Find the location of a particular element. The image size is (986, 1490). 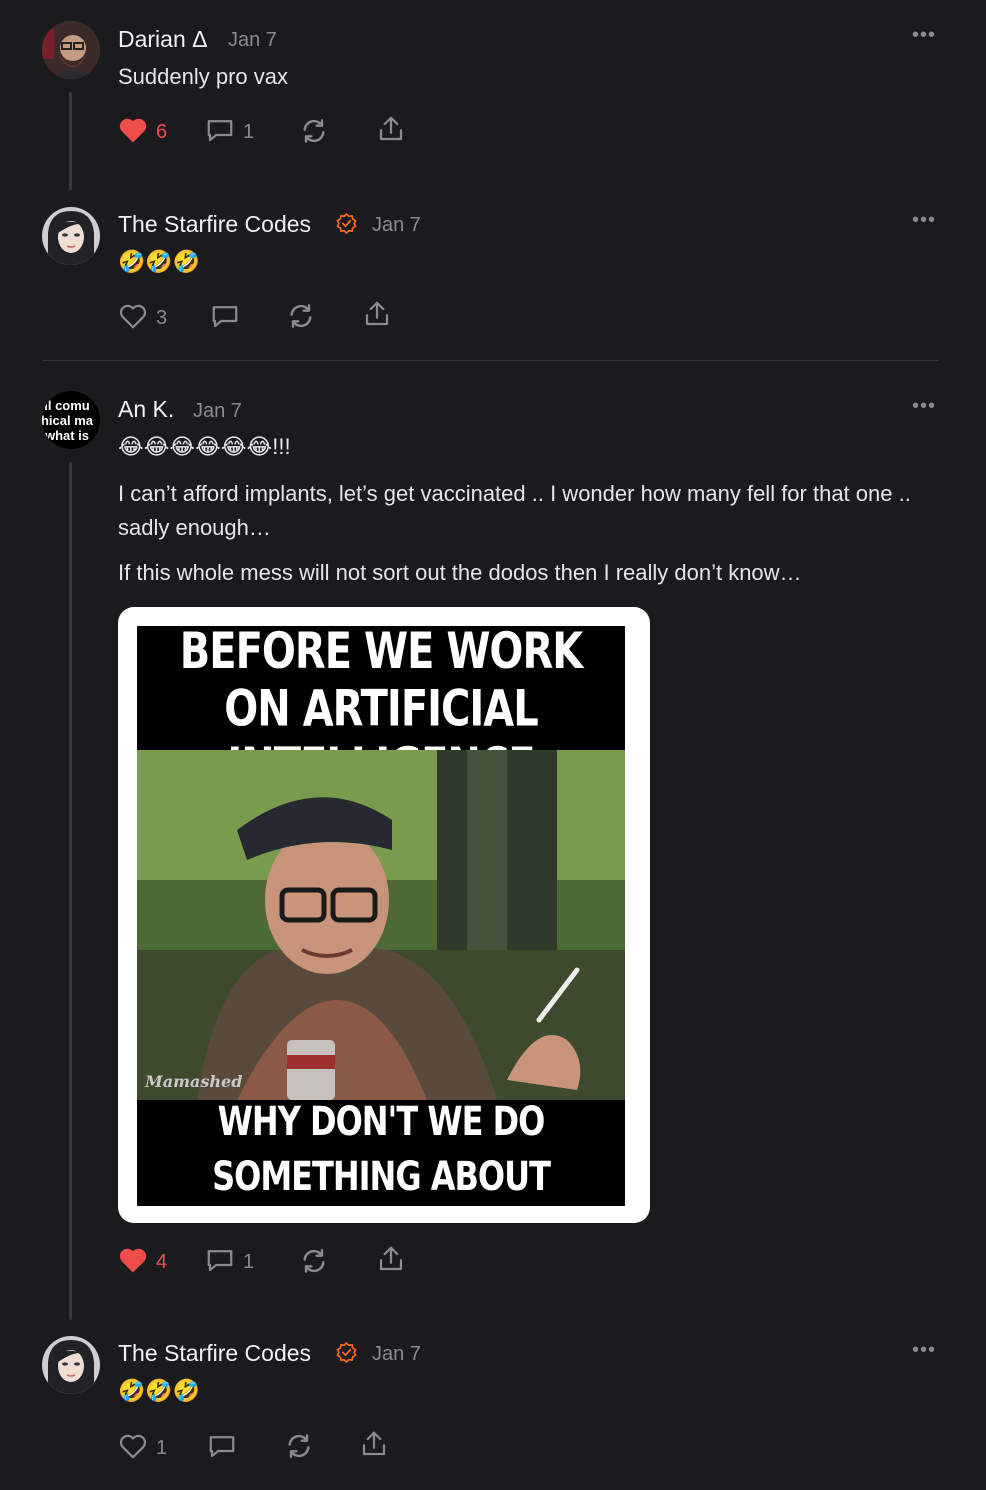

comment-emoji-text: 😂😂😂😂😂😂!!! is located at coordinates (204, 446).